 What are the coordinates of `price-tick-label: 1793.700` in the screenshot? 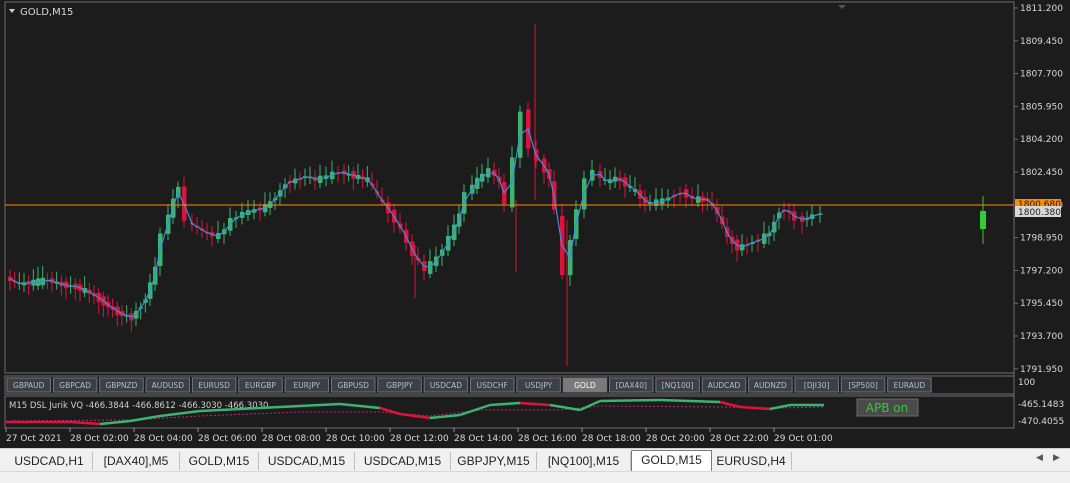 It's located at (1041, 337).